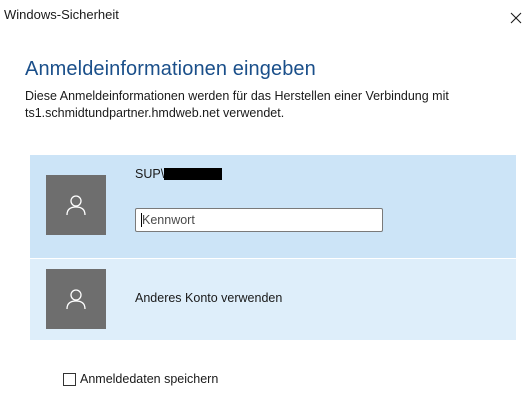 The height and width of the screenshot is (414, 531). I want to click on close-button, so click(516, 18).